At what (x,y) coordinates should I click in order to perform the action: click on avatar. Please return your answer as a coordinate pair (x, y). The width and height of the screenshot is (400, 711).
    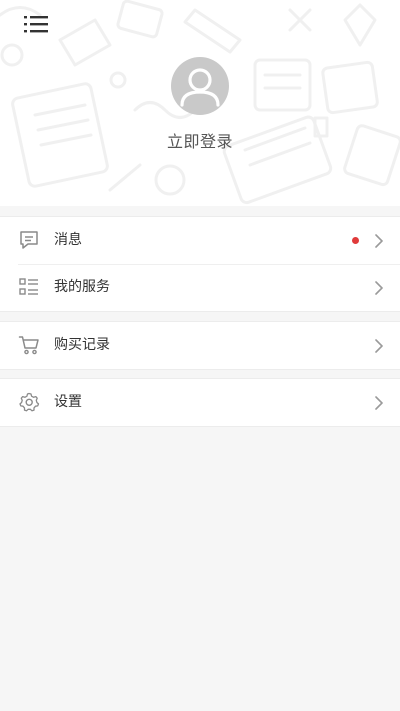
    Looking at the image, I should click on (200, 86).